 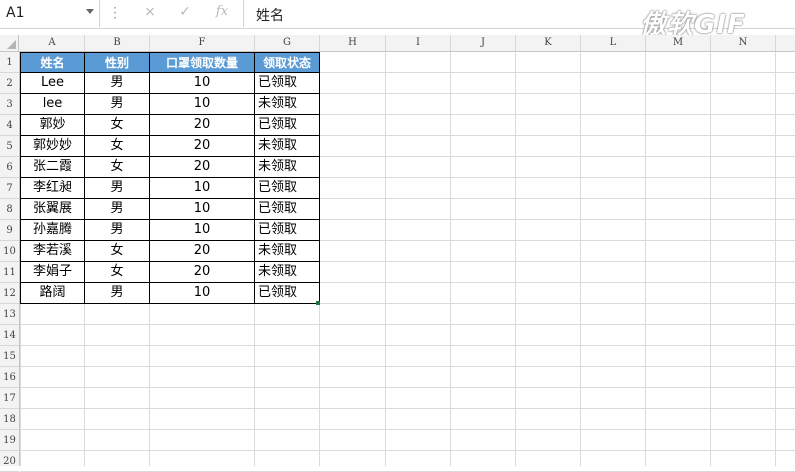 What do you see at coordinates (52, 62) in the screenshot?
I see `table-header-cell: 姓名` at bounding box center [52, 62].